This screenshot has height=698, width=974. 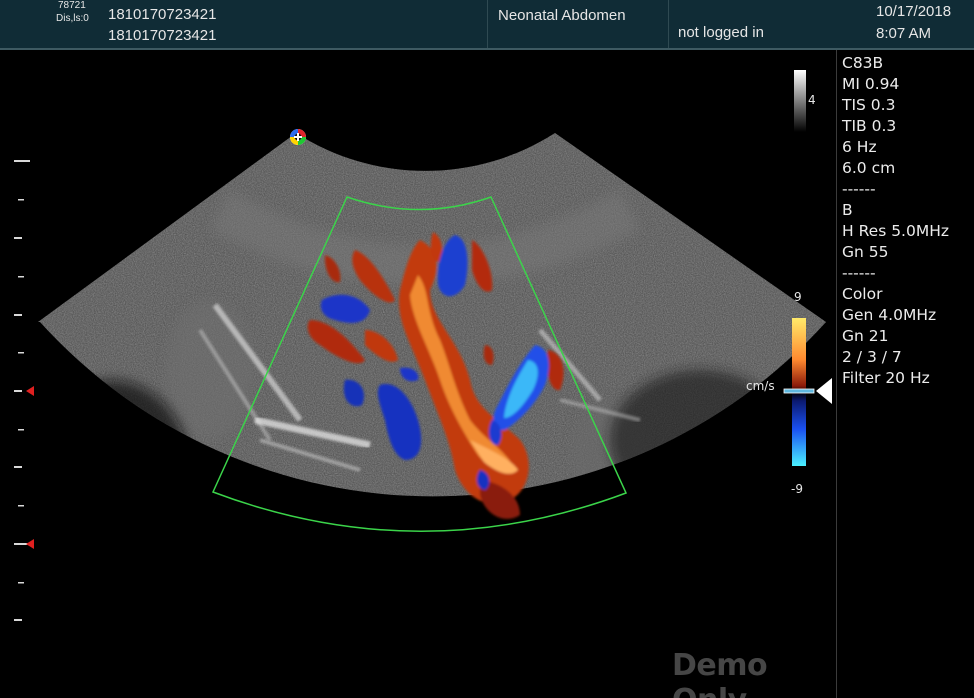 I want to click on depth: 6.0 cm, so click(x=869, y=168).